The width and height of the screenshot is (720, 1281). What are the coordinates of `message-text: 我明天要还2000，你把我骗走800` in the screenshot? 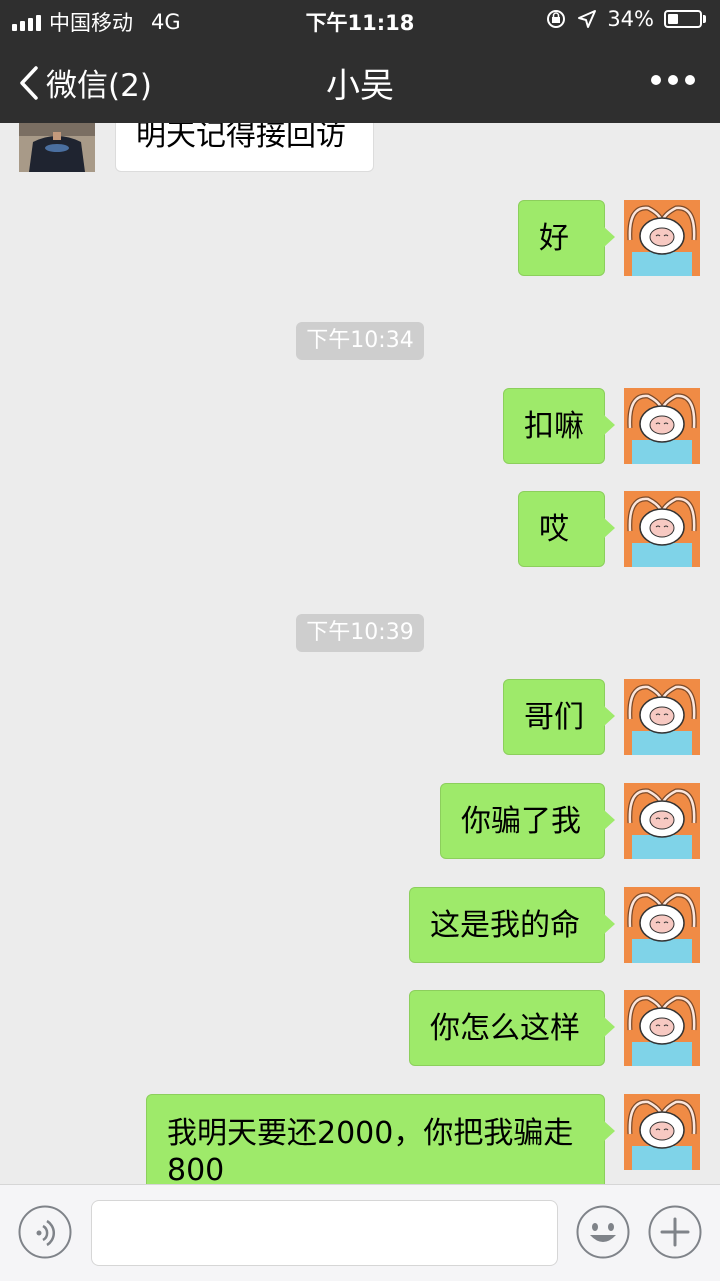 It's located at (370, 1150).